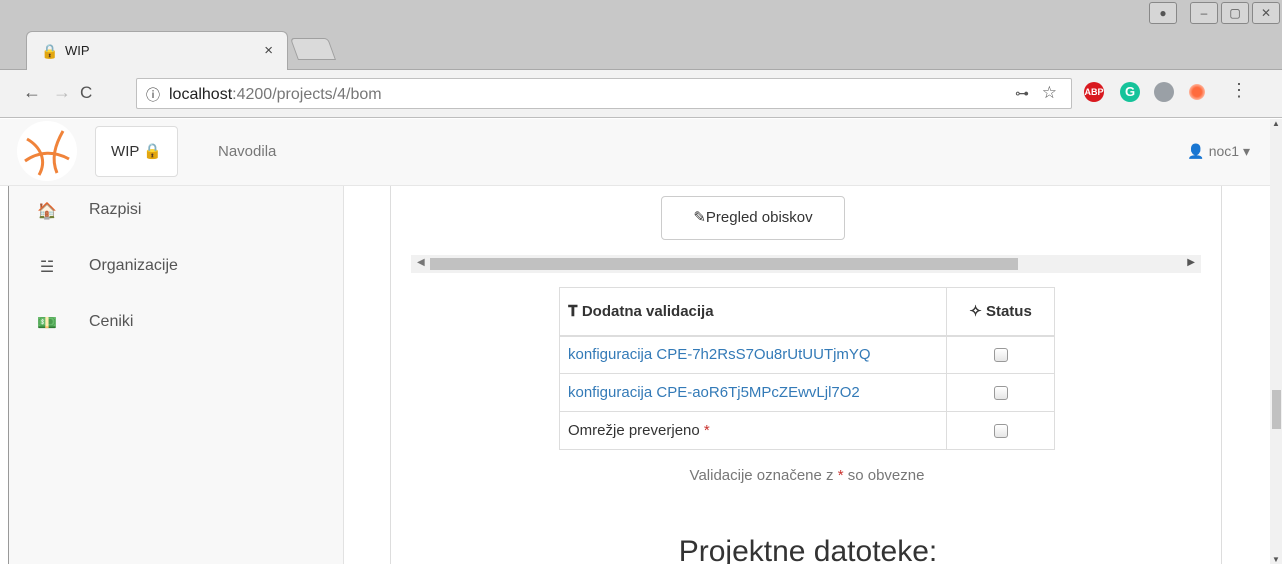 This screenshot has width=1282, height=564. What do you see at coordinates (247, 151) in the screenshot?
I see `nav-link-navodila: Navodila` at bounding box center [247, 151].